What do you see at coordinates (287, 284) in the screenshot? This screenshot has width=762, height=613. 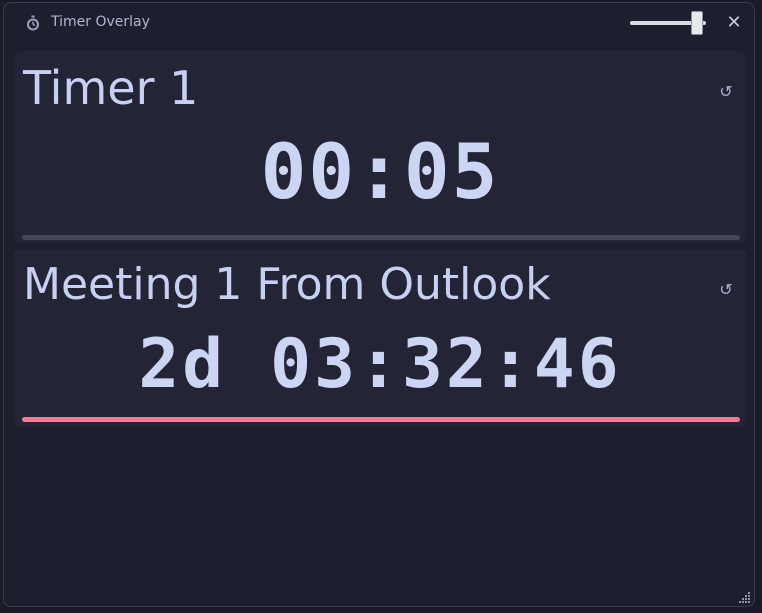 I see `timer-name: Meeting 1 From Outlook` at bounding box center [287, 284].